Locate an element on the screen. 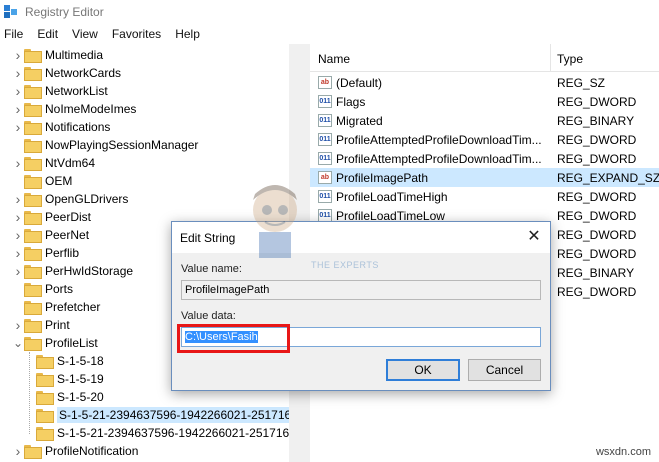 Image resolution: width=659 pixels, height=462 pixels. tree-item: › Print is located at coordinates (41, 325).